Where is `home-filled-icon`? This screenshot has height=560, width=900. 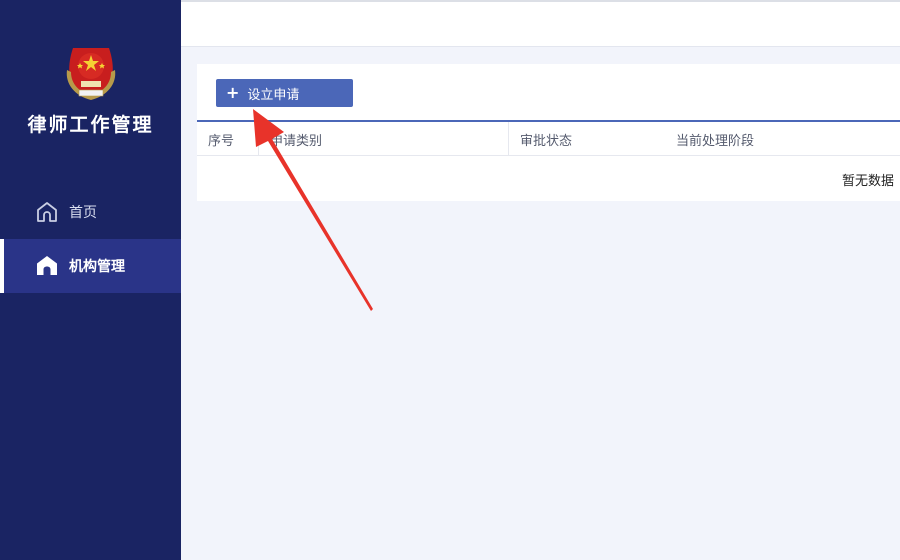 home-filled-icon is located at coordinates (47, 266).